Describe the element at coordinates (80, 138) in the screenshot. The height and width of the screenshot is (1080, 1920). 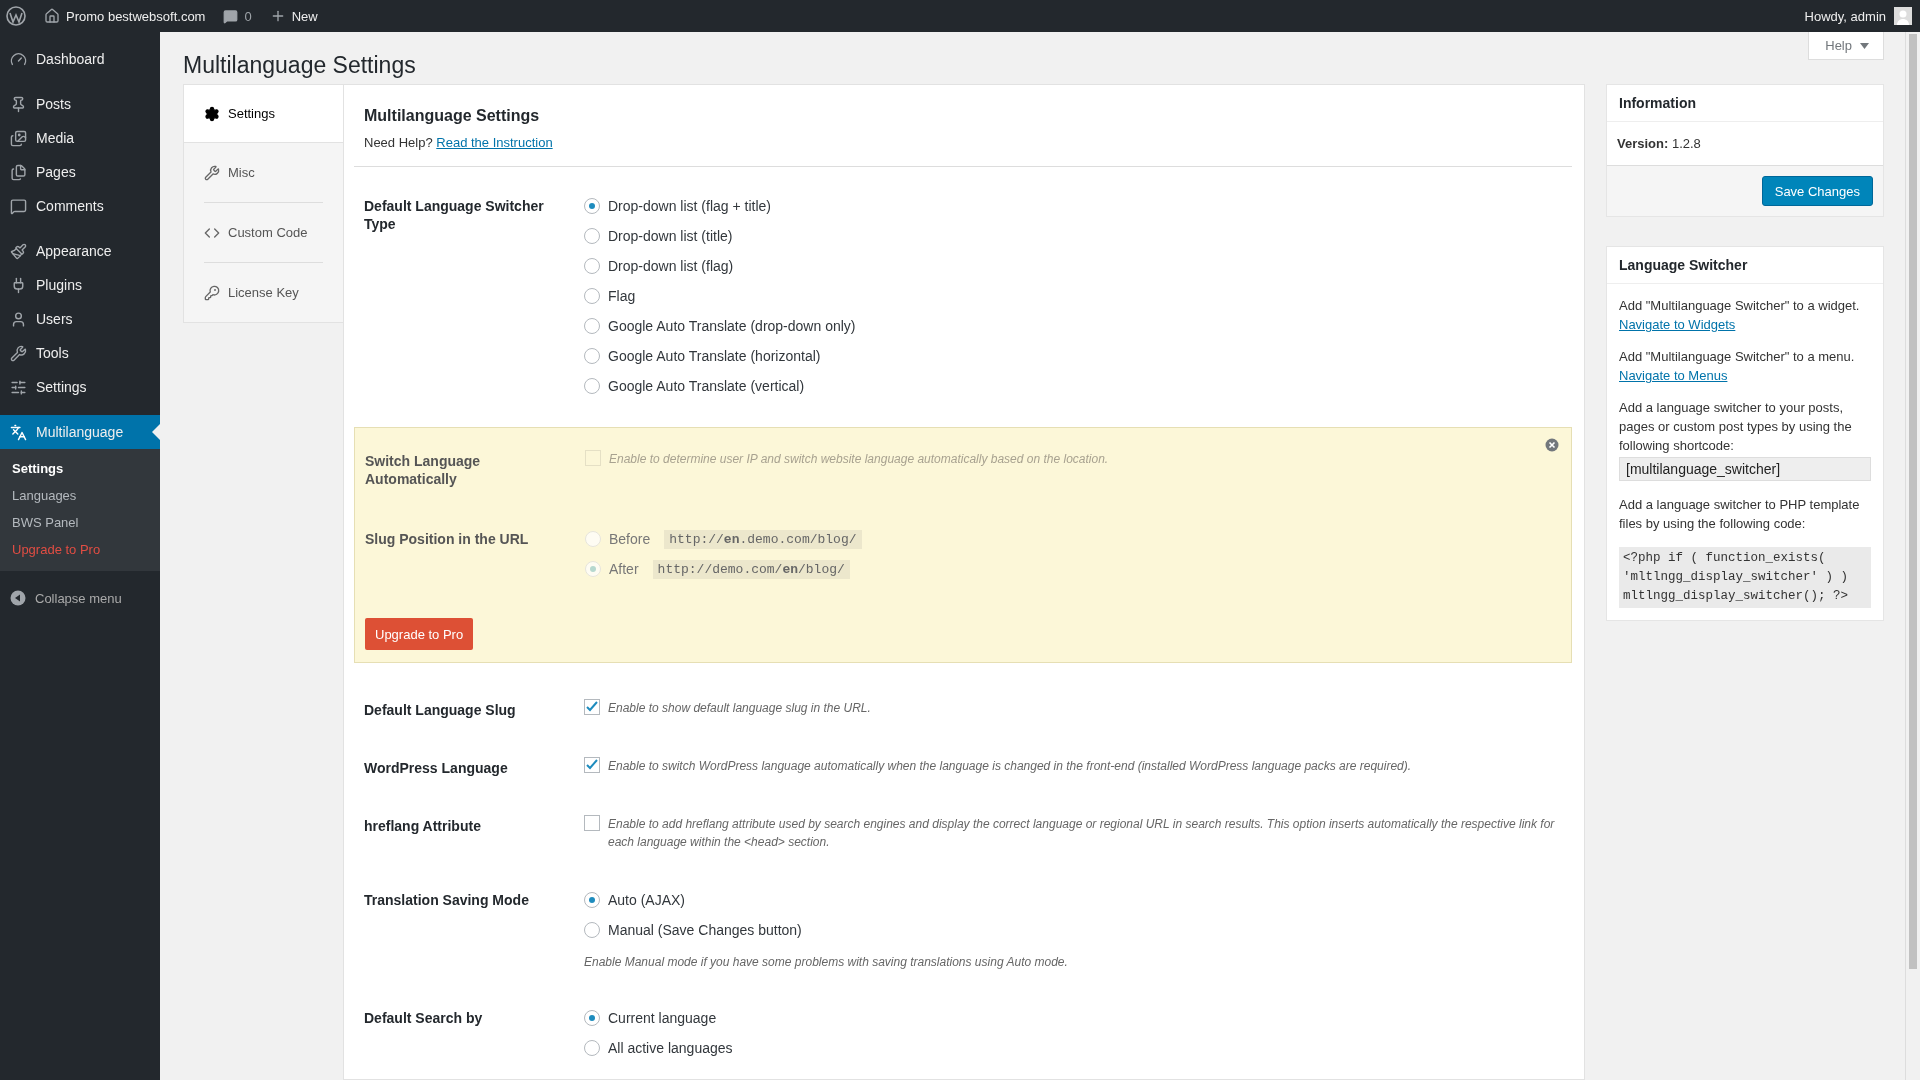
I see `menu-item: Media` at that location.